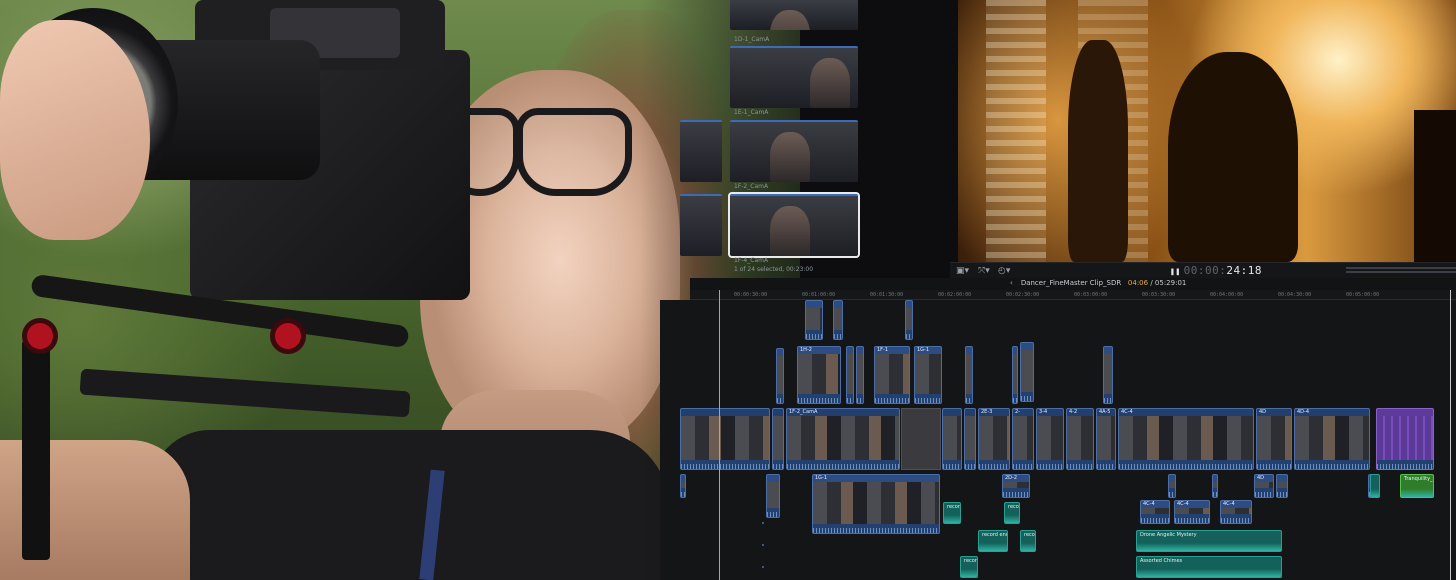 This screenshot has height=580, width=1456. I want to click on connected-clip: 4D, so click(1264, 486).